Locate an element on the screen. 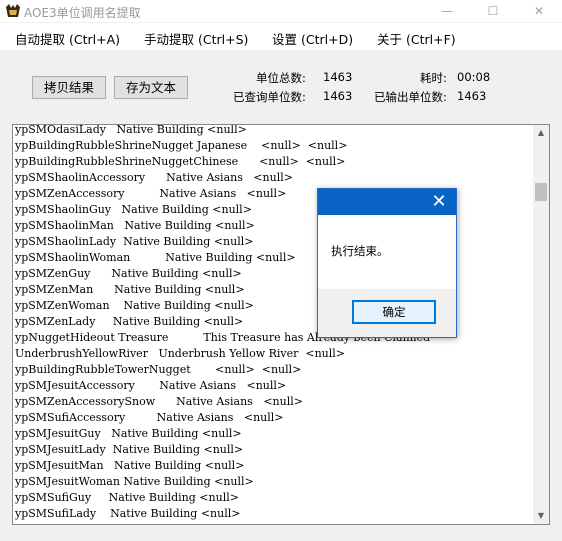 Image resolution: width=562 pixels, height=541 pixels. scroll-down-icon: ▼ is located at coordinates (541, 516).